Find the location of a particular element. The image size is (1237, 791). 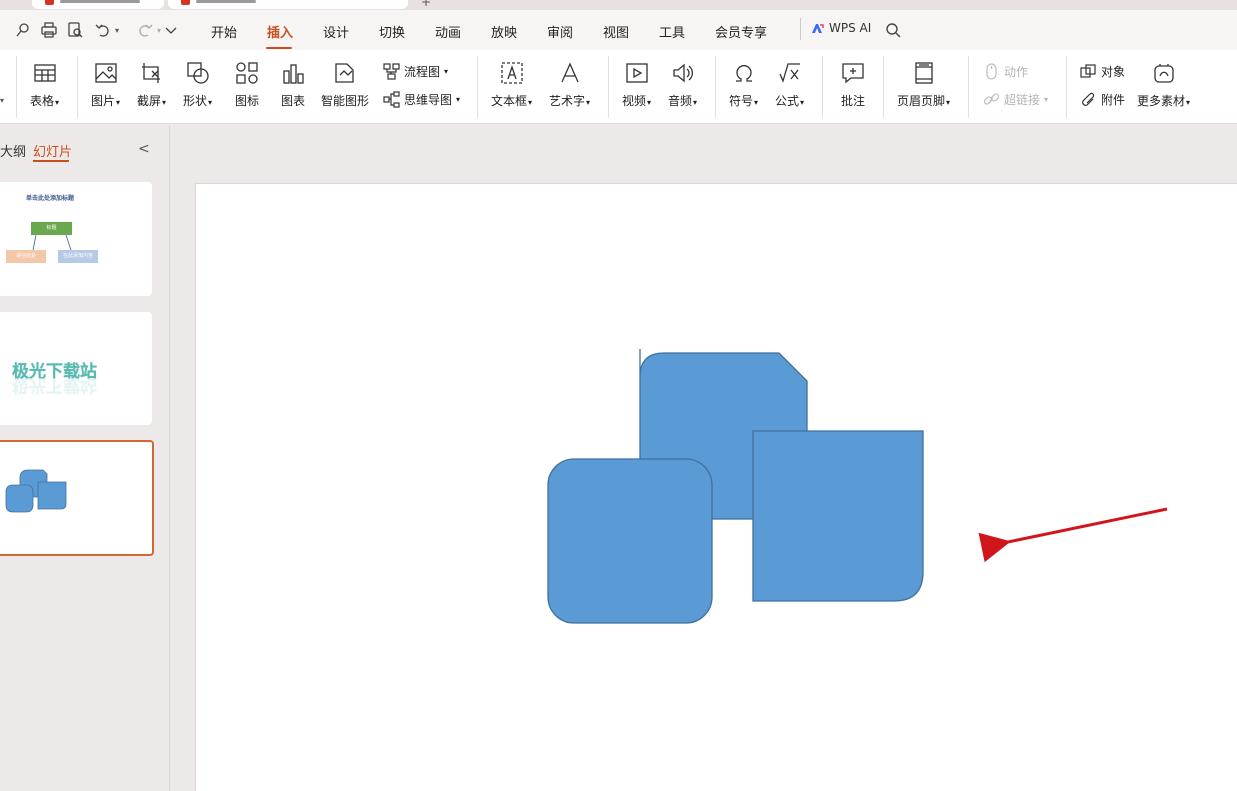

active-menu-underline is located at coordinates (279, 48).